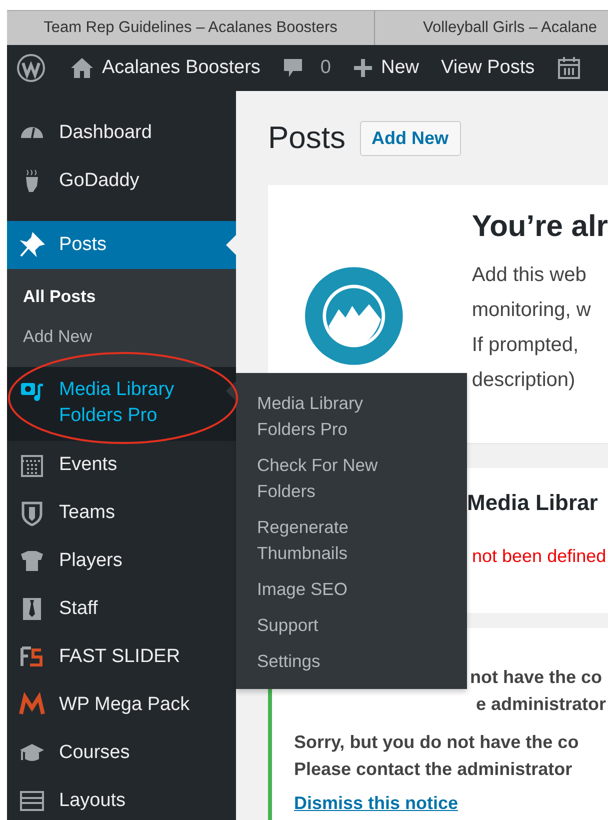 The image size is (608, 820). Describe the element at coordinates (32, 245) in the screenshot. I see `pin-icon` at that location.